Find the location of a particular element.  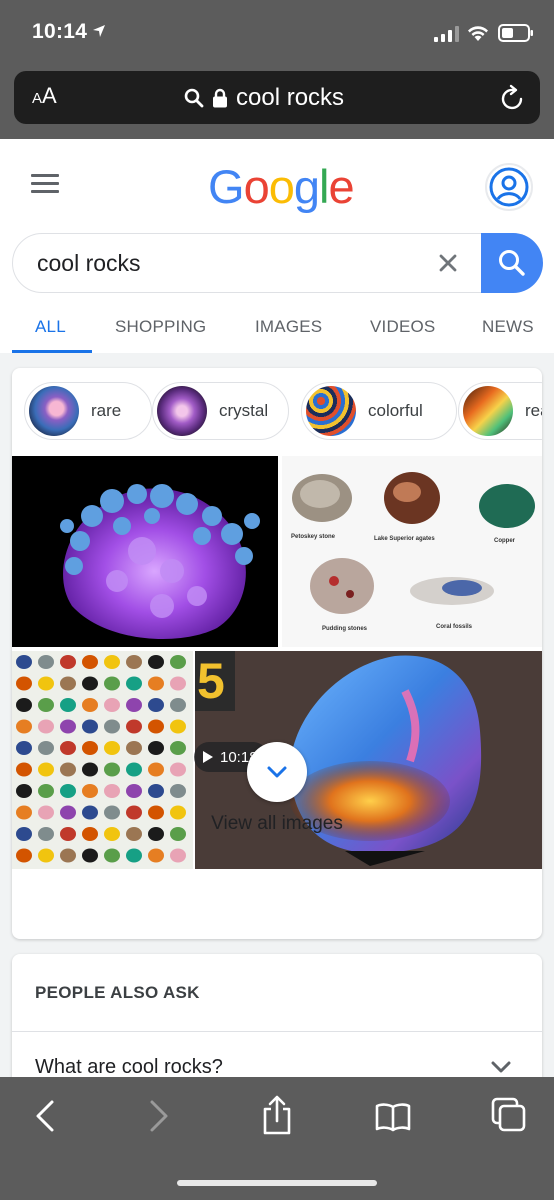

panel-label: Copper is located at coordinates (504, 541).